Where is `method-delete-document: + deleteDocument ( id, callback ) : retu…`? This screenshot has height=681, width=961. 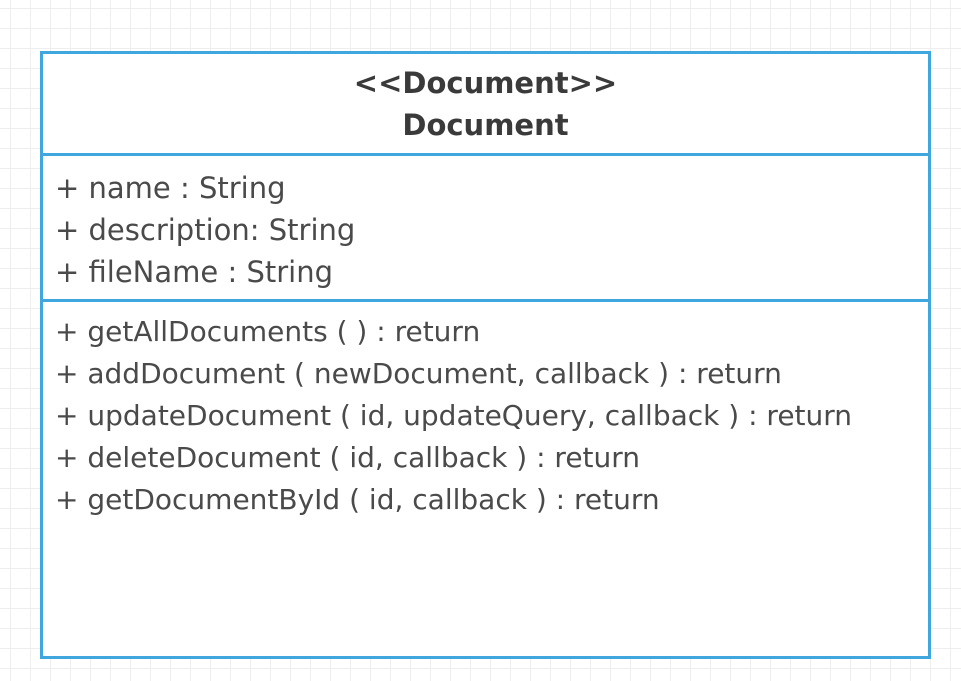 method-delete-document: + deleteDocument ( id, callback ) : retu… is located at coordinates (348, 457).